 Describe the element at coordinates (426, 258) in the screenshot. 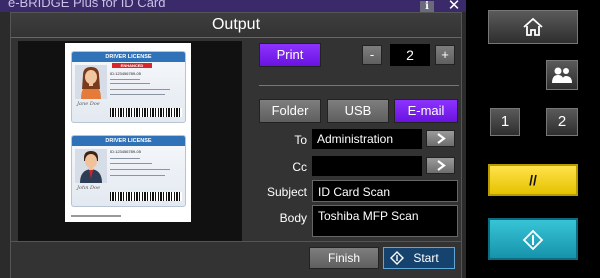

I see `start-label: Start` at that location.